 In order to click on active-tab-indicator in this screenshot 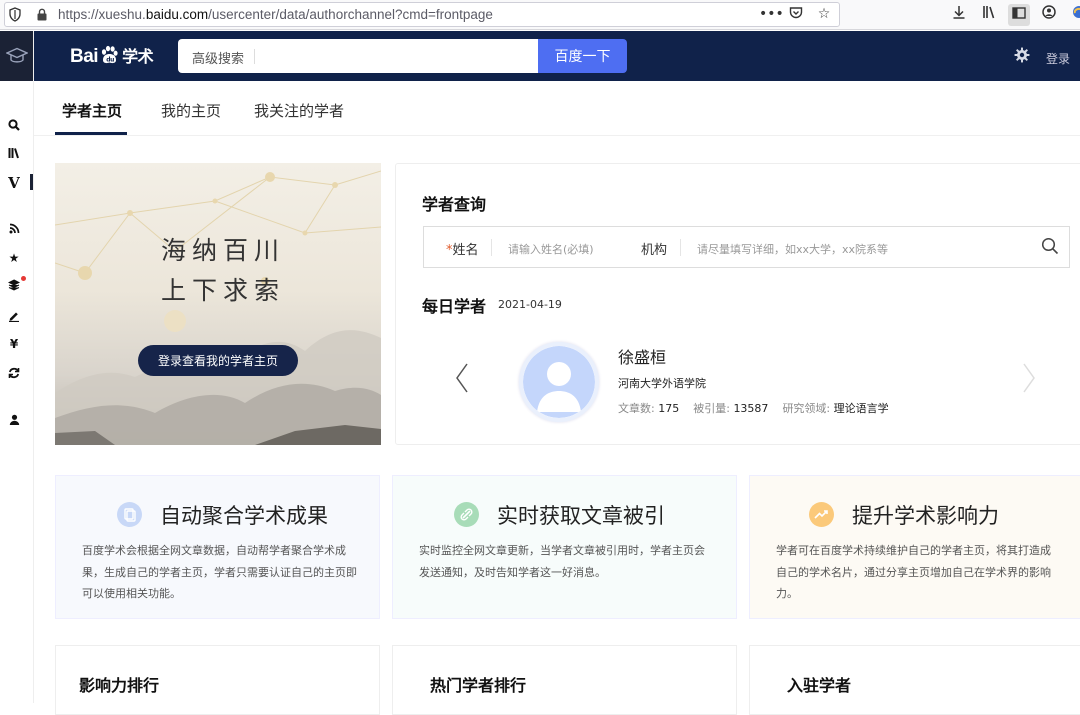, I will do `click(91, 133)`.